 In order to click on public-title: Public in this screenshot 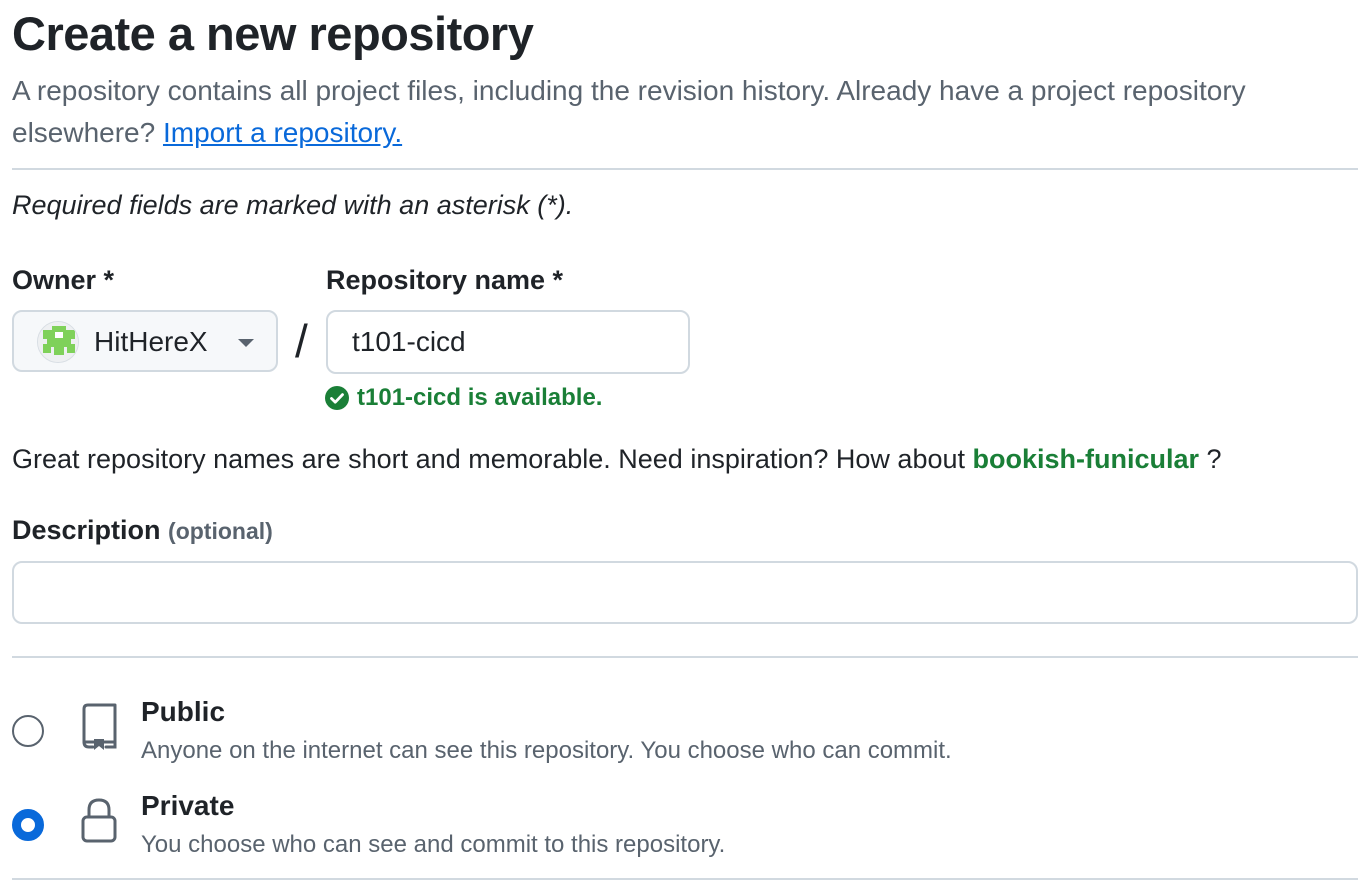, I will do `click(183, 711)`.